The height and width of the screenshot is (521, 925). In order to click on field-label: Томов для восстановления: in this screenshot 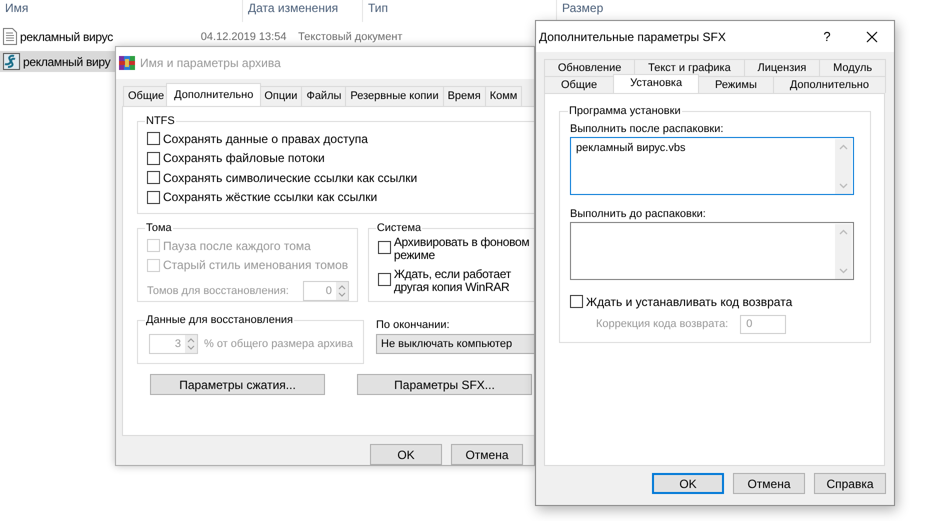, I will do `click(218, 291)`.